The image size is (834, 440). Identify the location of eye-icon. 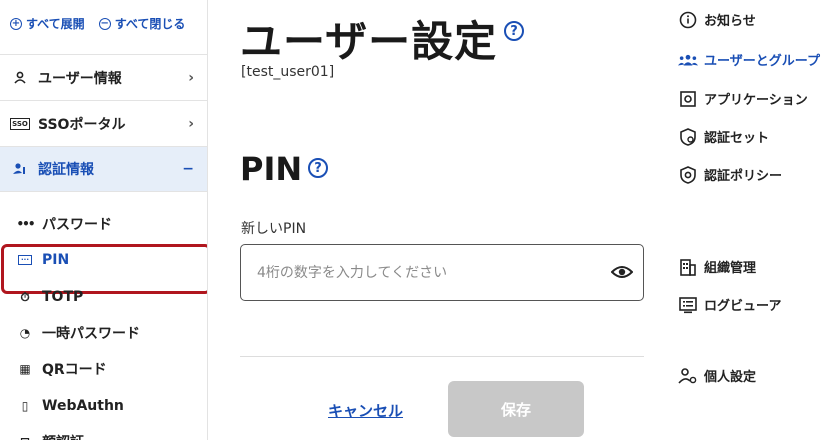
(622, 272).